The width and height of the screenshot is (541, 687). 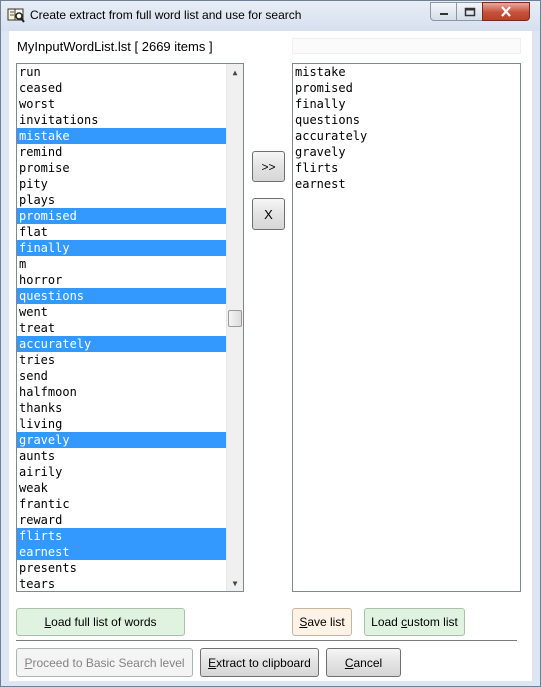 I want to click on list-item: aunts, so click(x=121, y=456).